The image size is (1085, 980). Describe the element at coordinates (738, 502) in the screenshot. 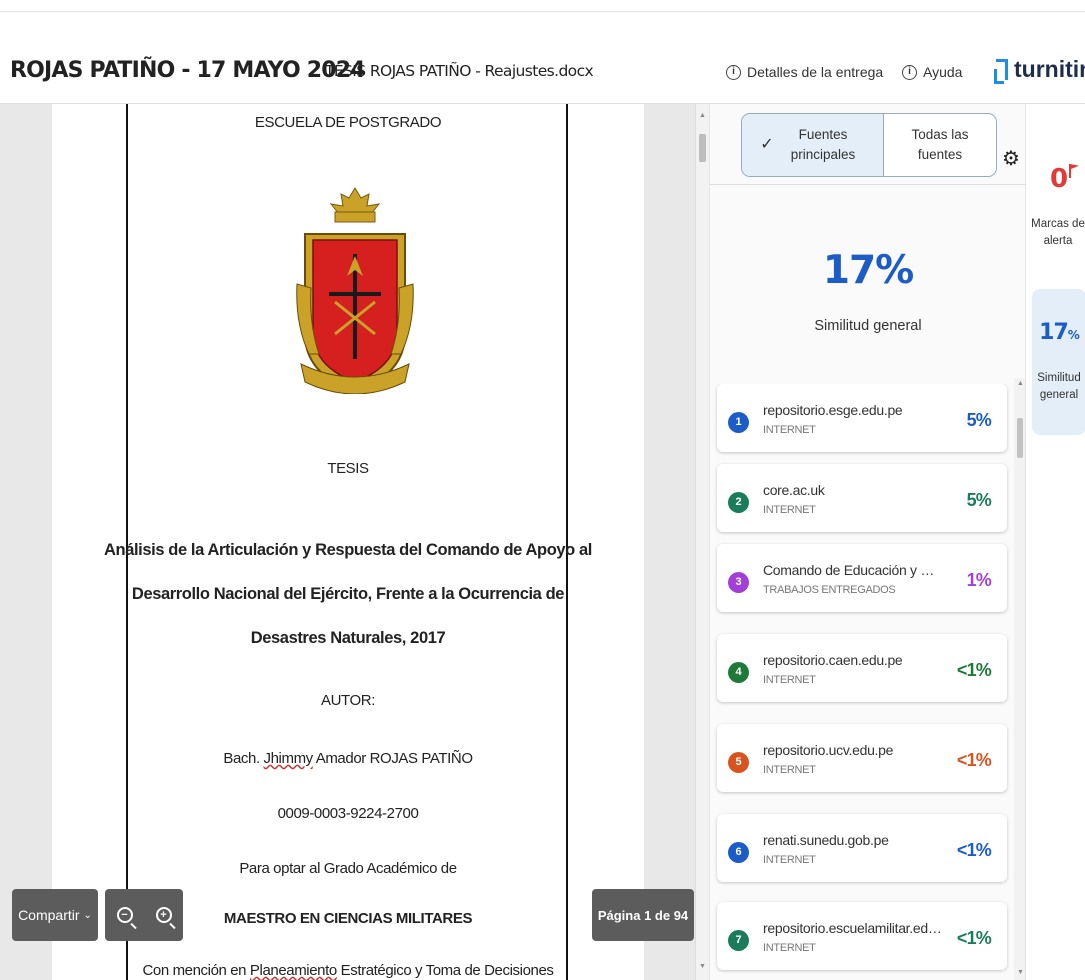

I see `source-number-badge: 2` at that location.